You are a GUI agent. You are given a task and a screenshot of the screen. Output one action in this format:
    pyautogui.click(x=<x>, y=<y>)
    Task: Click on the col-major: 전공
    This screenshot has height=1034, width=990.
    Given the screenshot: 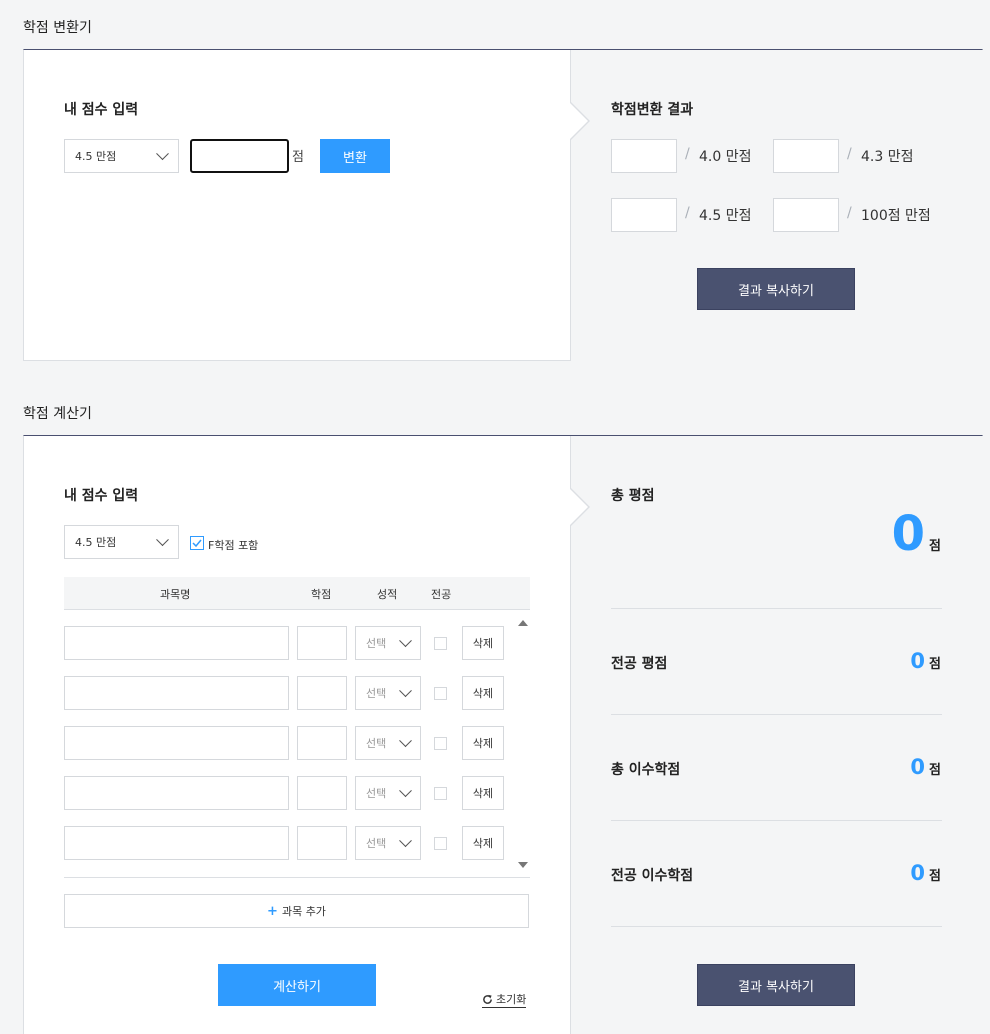 What is the action you would take?
    pyautogui.click(x=441, y=594)
    